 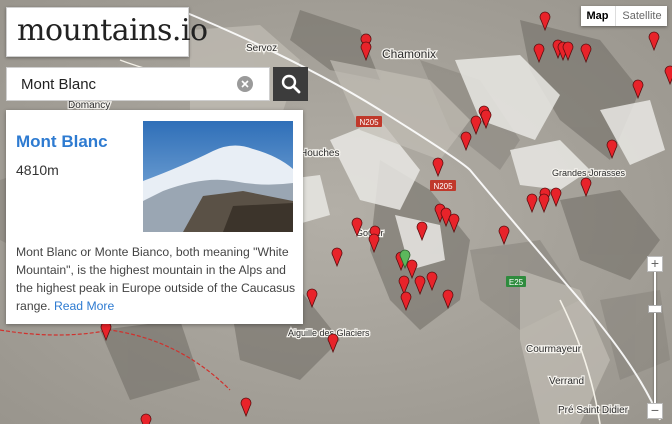 What do you see at coordinates (554, 349) in the screenshot?
I see `place-label-courmayeur: Courmayeur` at bounding box center [554, 349].